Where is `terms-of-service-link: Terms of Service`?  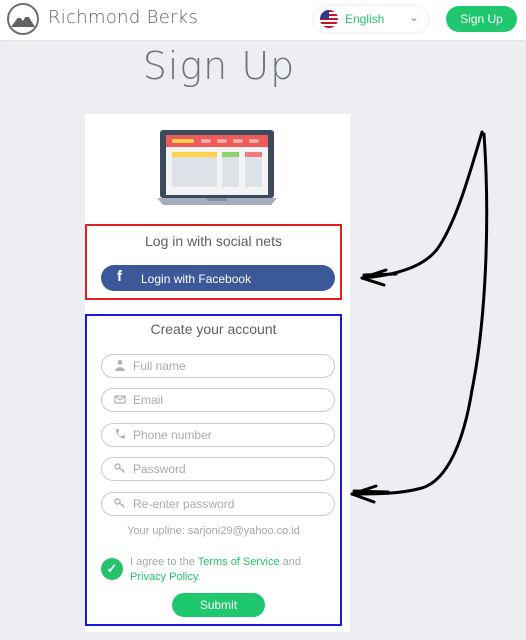 terms-of-service-link: Terms of Service is located at coordinates (239, 562).